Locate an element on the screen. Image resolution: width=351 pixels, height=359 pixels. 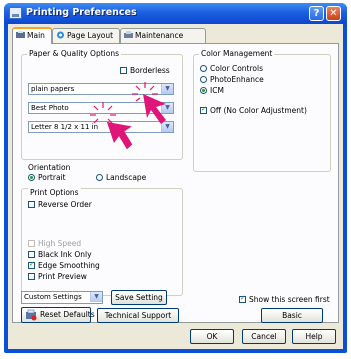
custom-settings-value: Custom Settings is located at coordinates (53, 297).